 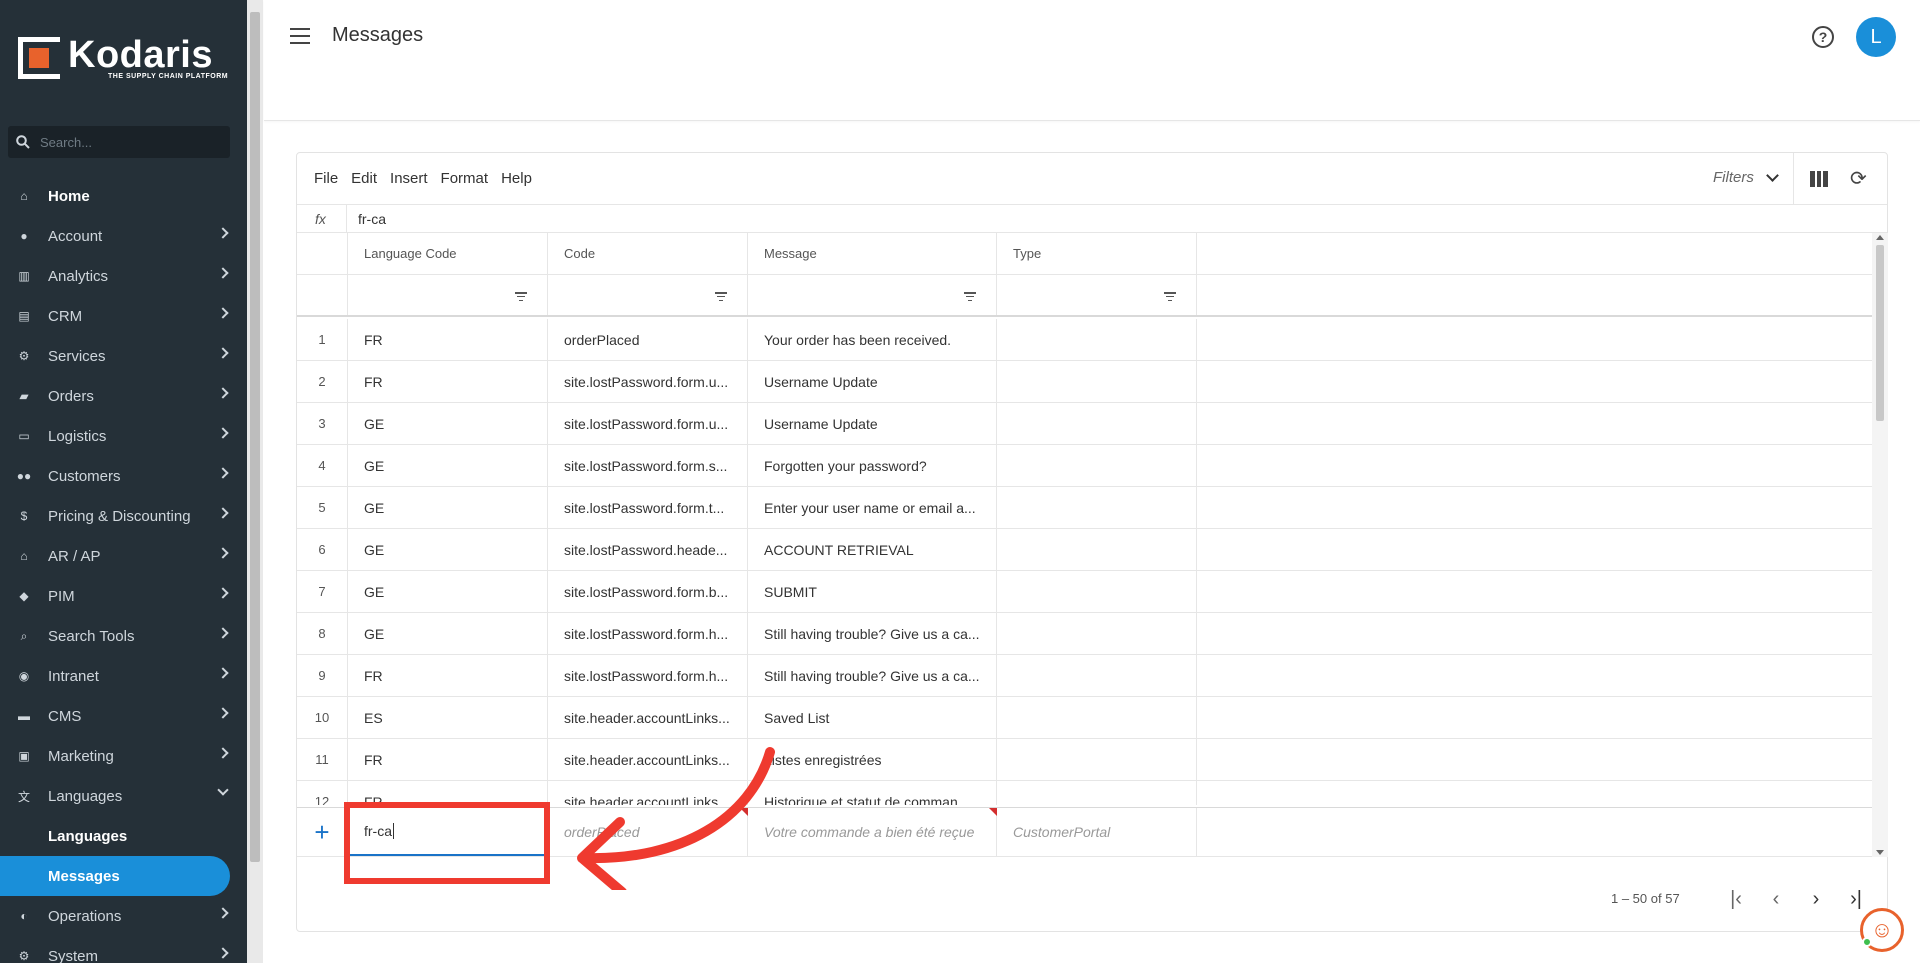 What do you see at coordinates (123, 396) in the screenshot?
I see `sidebar-item-orders: ▰ Orders` at bounding box center [123, 396].